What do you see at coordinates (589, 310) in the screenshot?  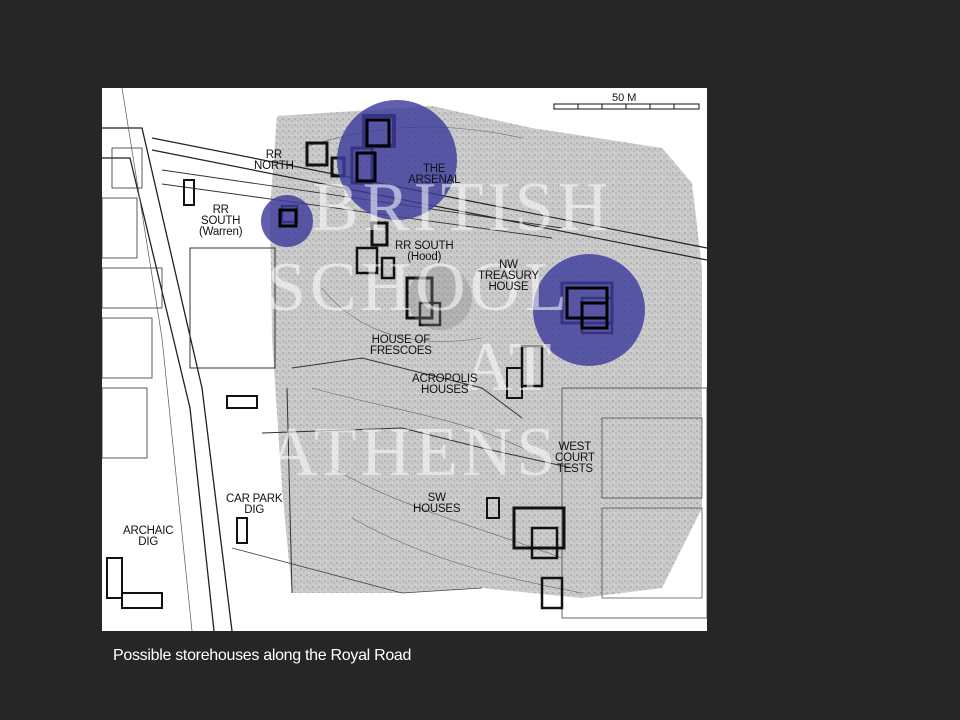 I see `highlight-circle-nw-treasury-house` at bounding box center [589, 310].